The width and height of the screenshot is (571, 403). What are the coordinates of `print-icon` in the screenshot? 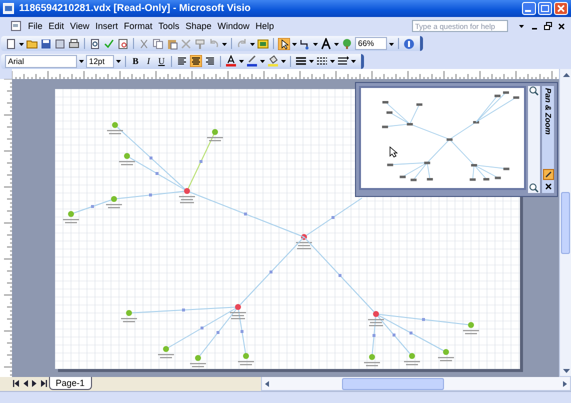 It's located at (74, 44).